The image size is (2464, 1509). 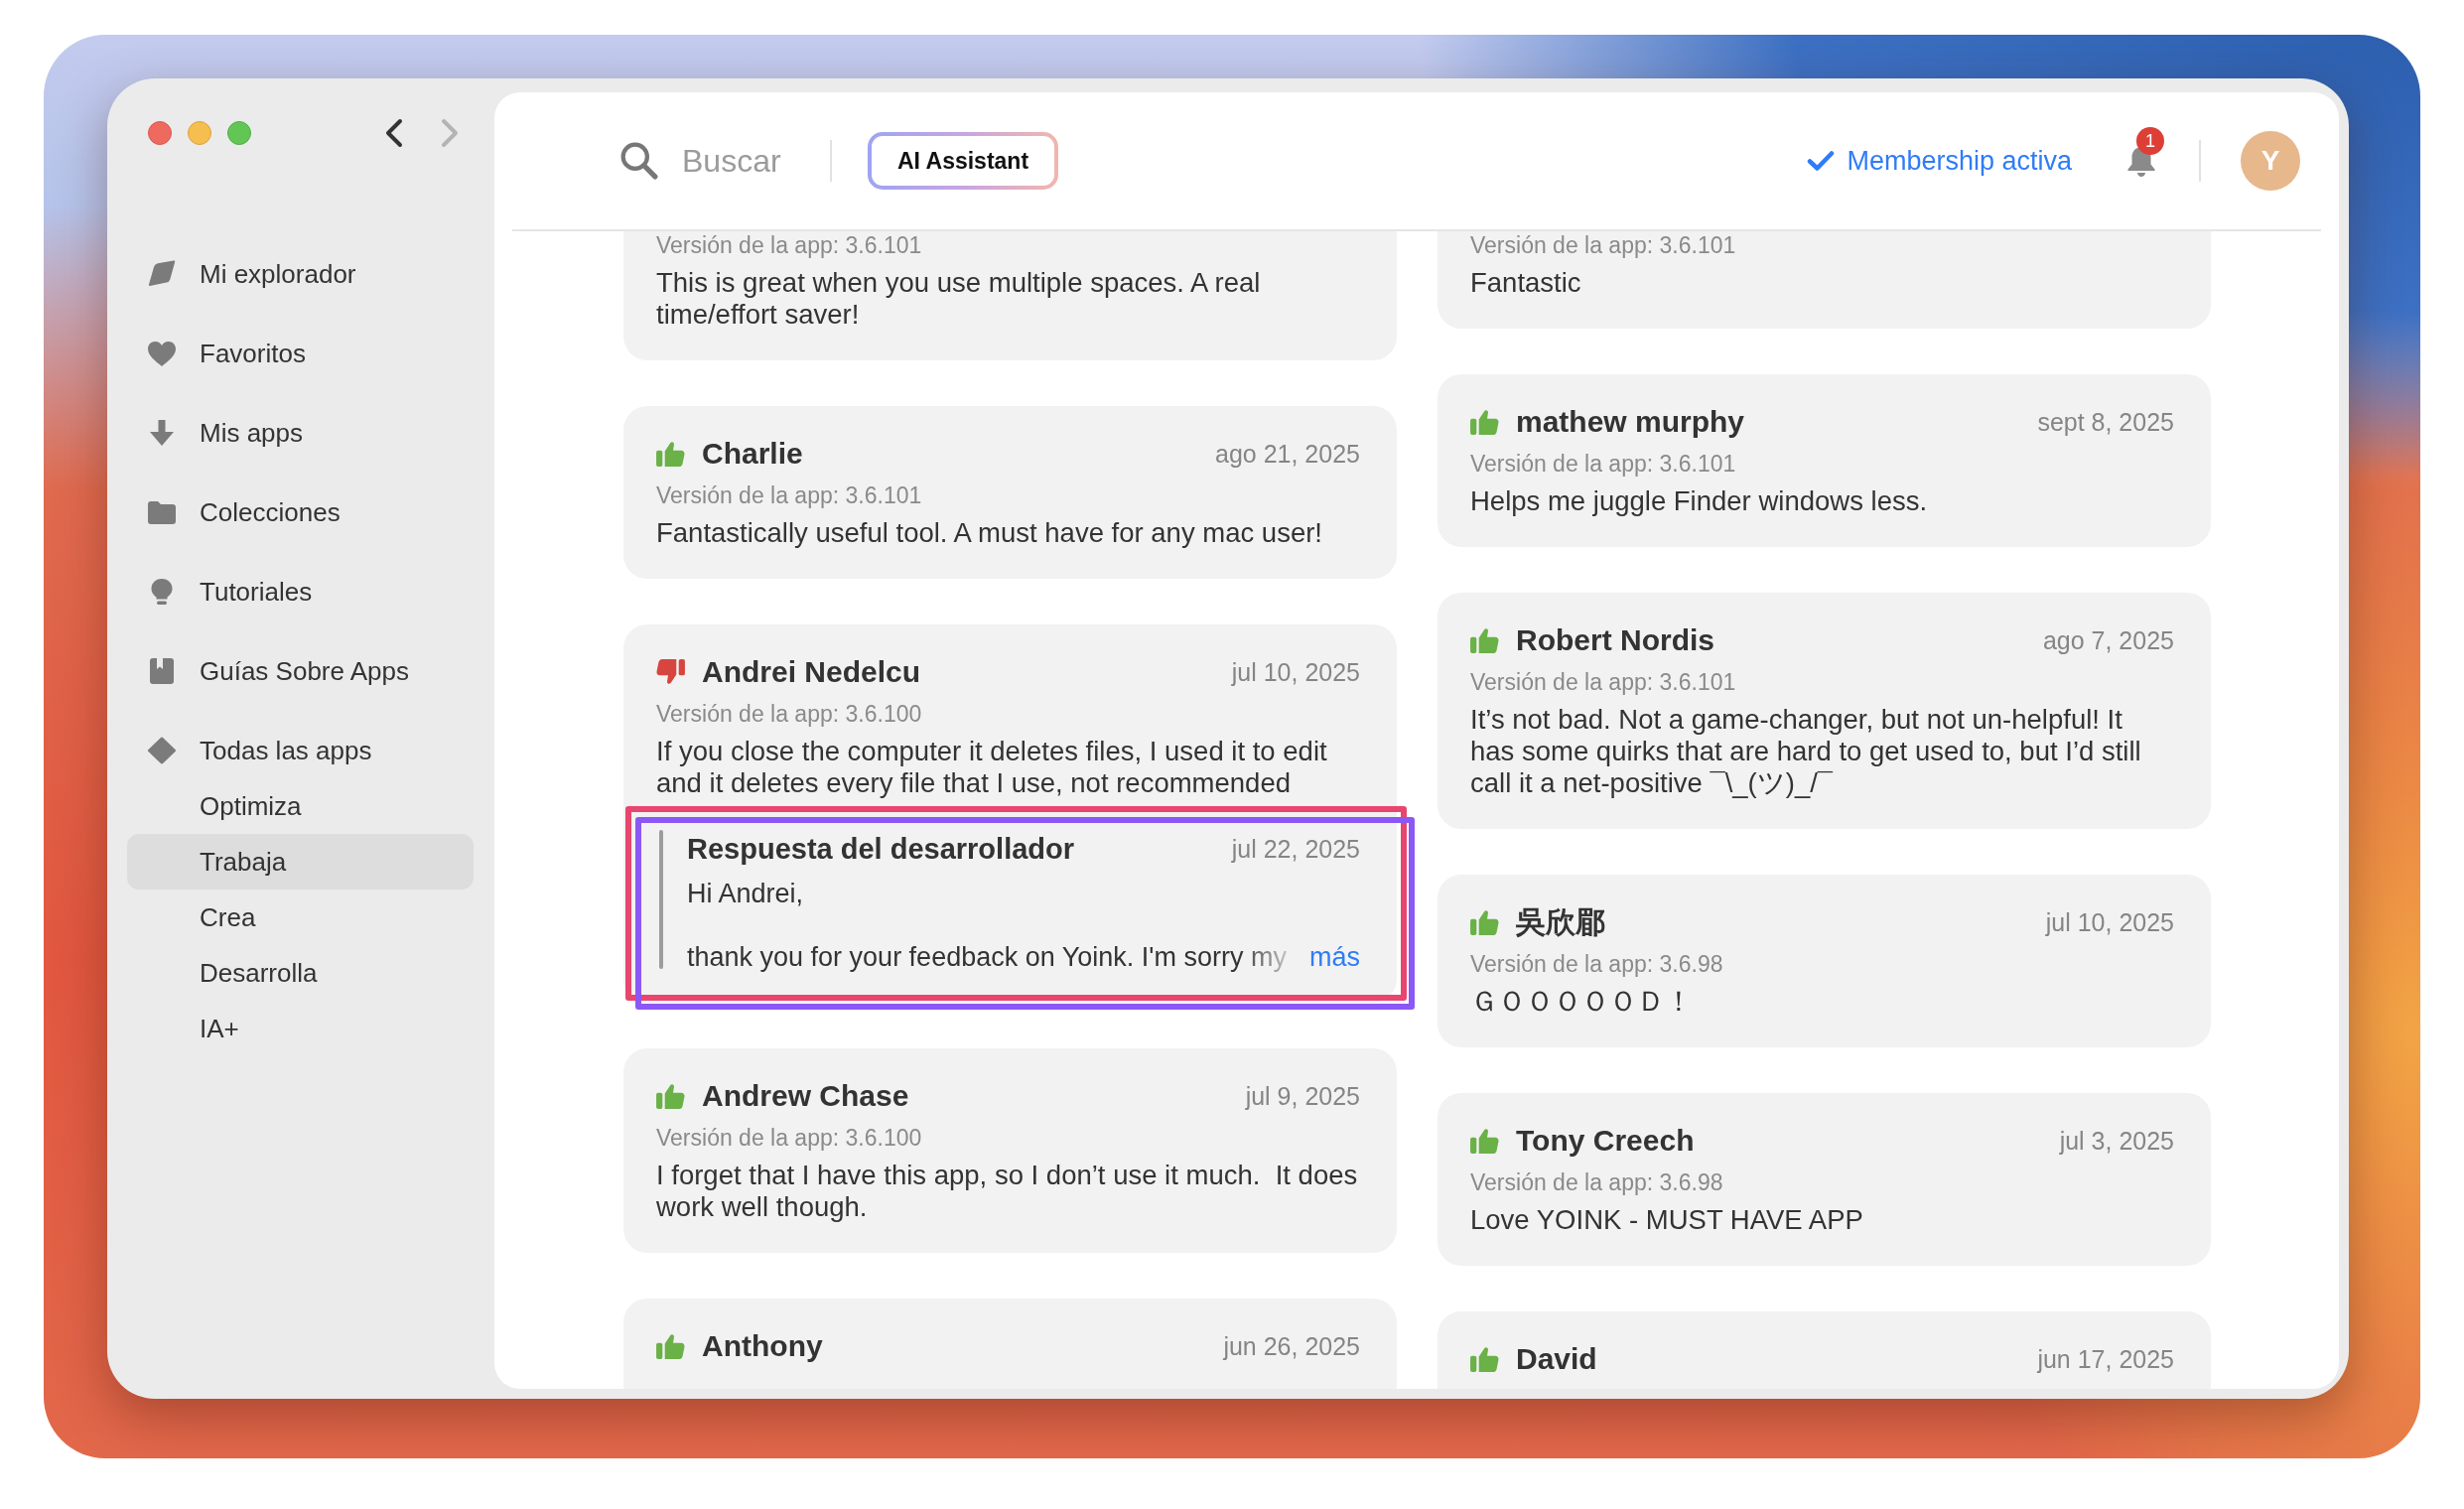 I want to click on diamond-icon, so click(x=162, y=750).